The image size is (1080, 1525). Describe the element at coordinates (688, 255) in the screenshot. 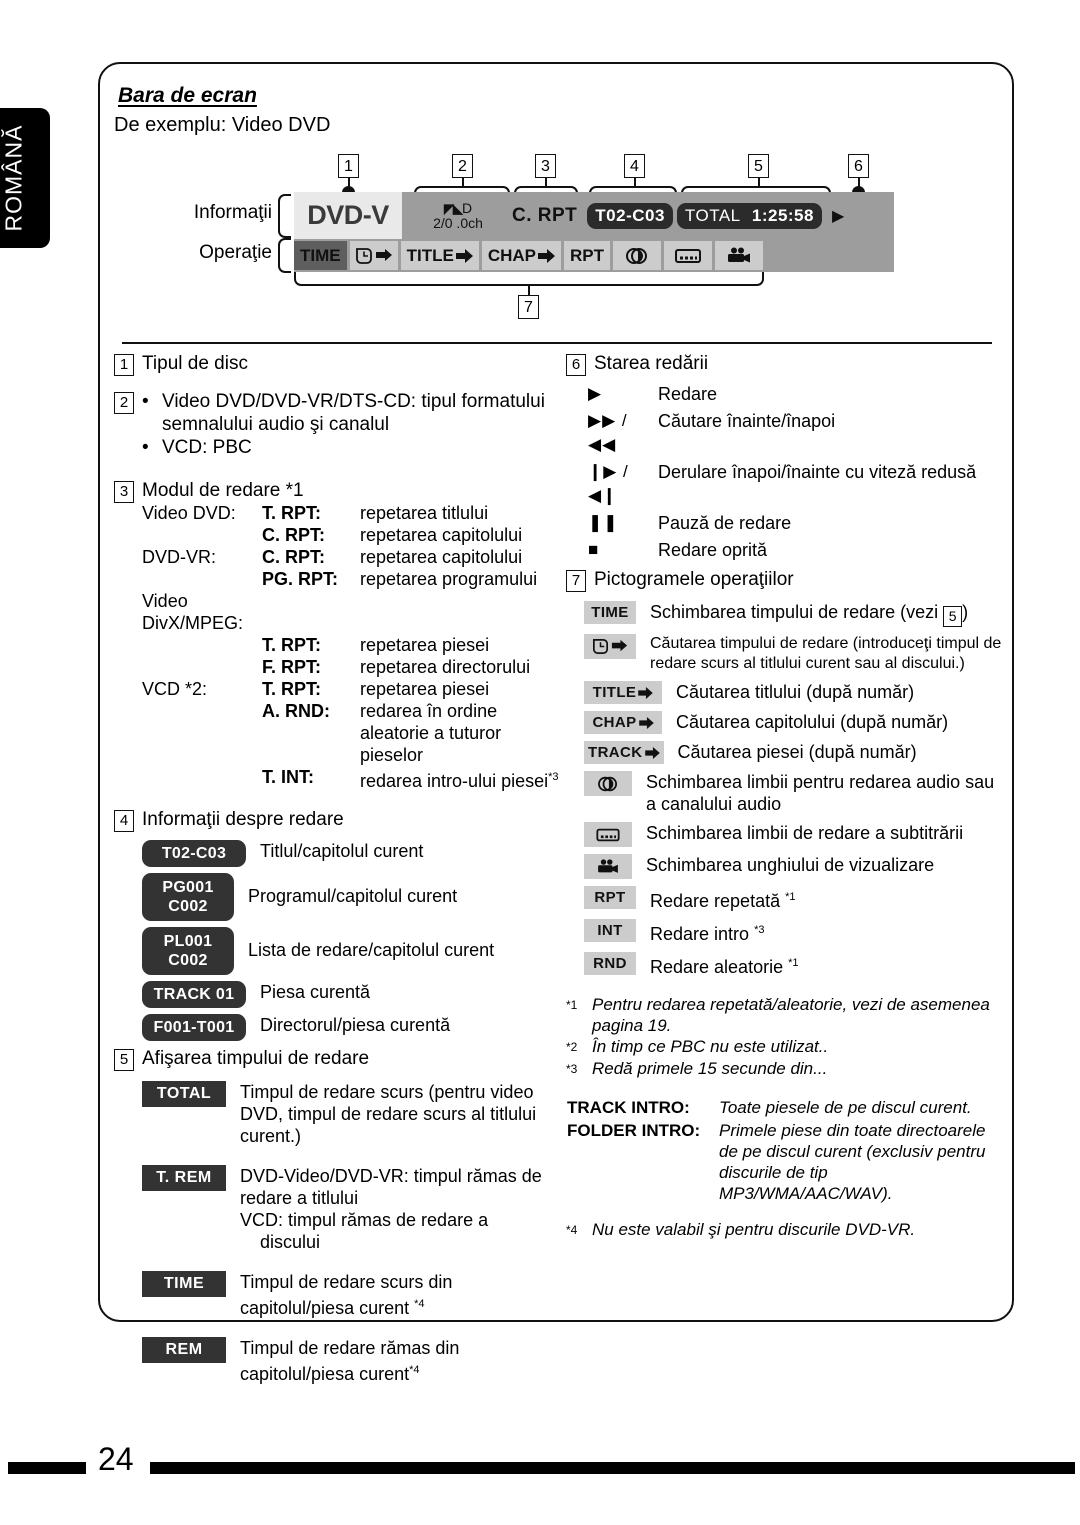

I see `subtitle-icon` at that location.